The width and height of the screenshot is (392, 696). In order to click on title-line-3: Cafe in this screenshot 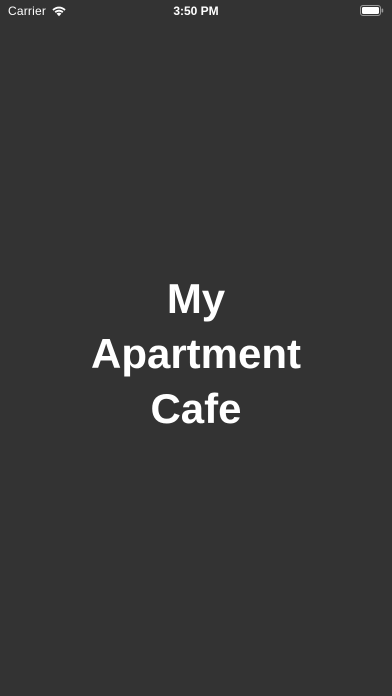, I will do `click(196, 408)`.